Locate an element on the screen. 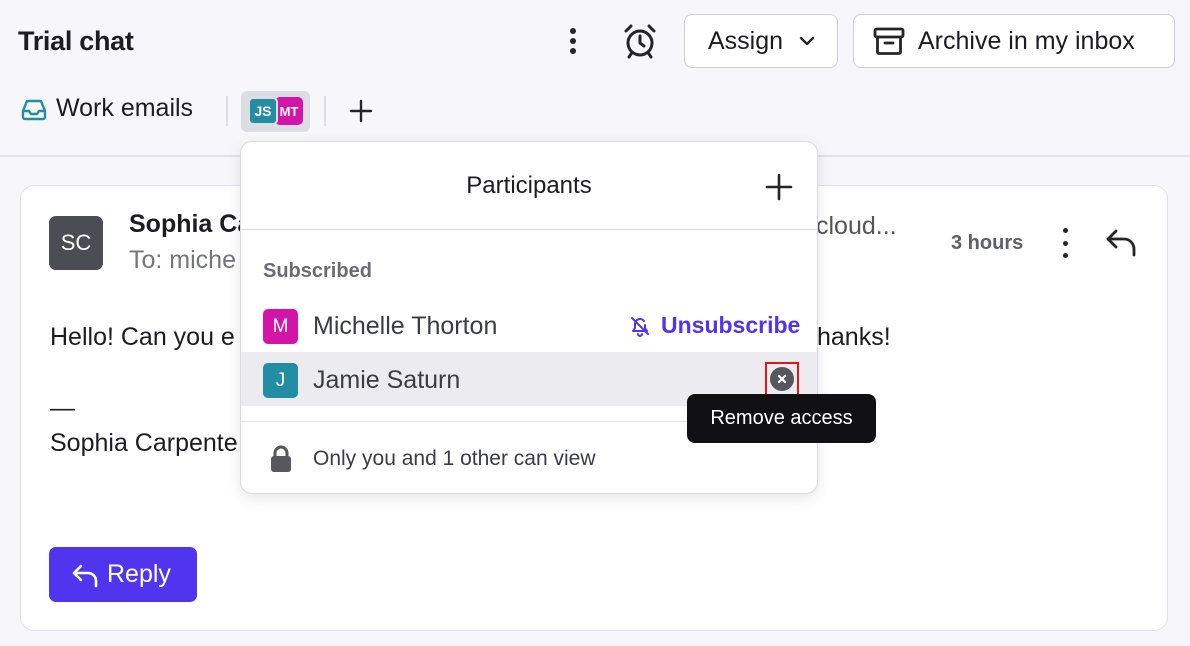  popover-title: Participants is located at coordinates (529, 185).